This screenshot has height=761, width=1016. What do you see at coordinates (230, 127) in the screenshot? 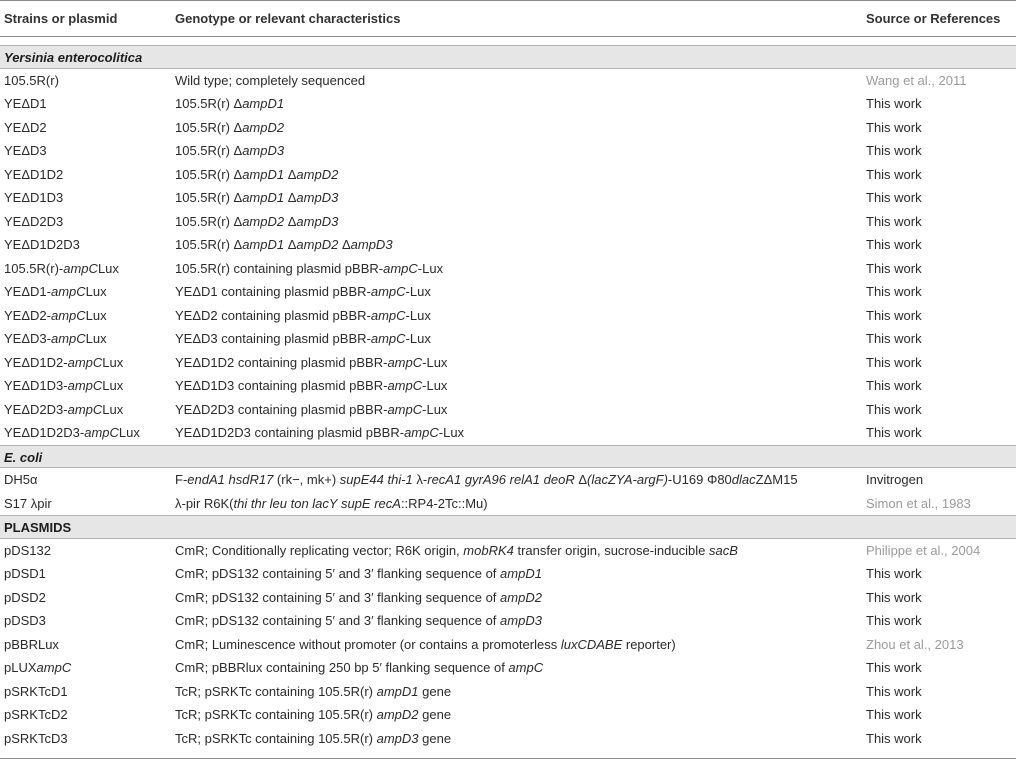
I see `genotype-cell: 105.5R(r) ΔampD2` at bounding box center [230, 127].